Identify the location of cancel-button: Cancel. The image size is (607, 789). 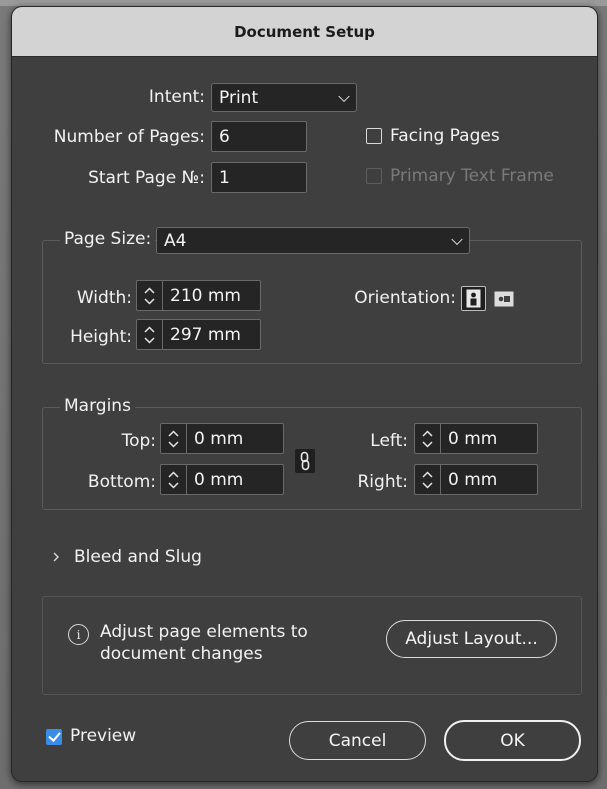
(357, 740).